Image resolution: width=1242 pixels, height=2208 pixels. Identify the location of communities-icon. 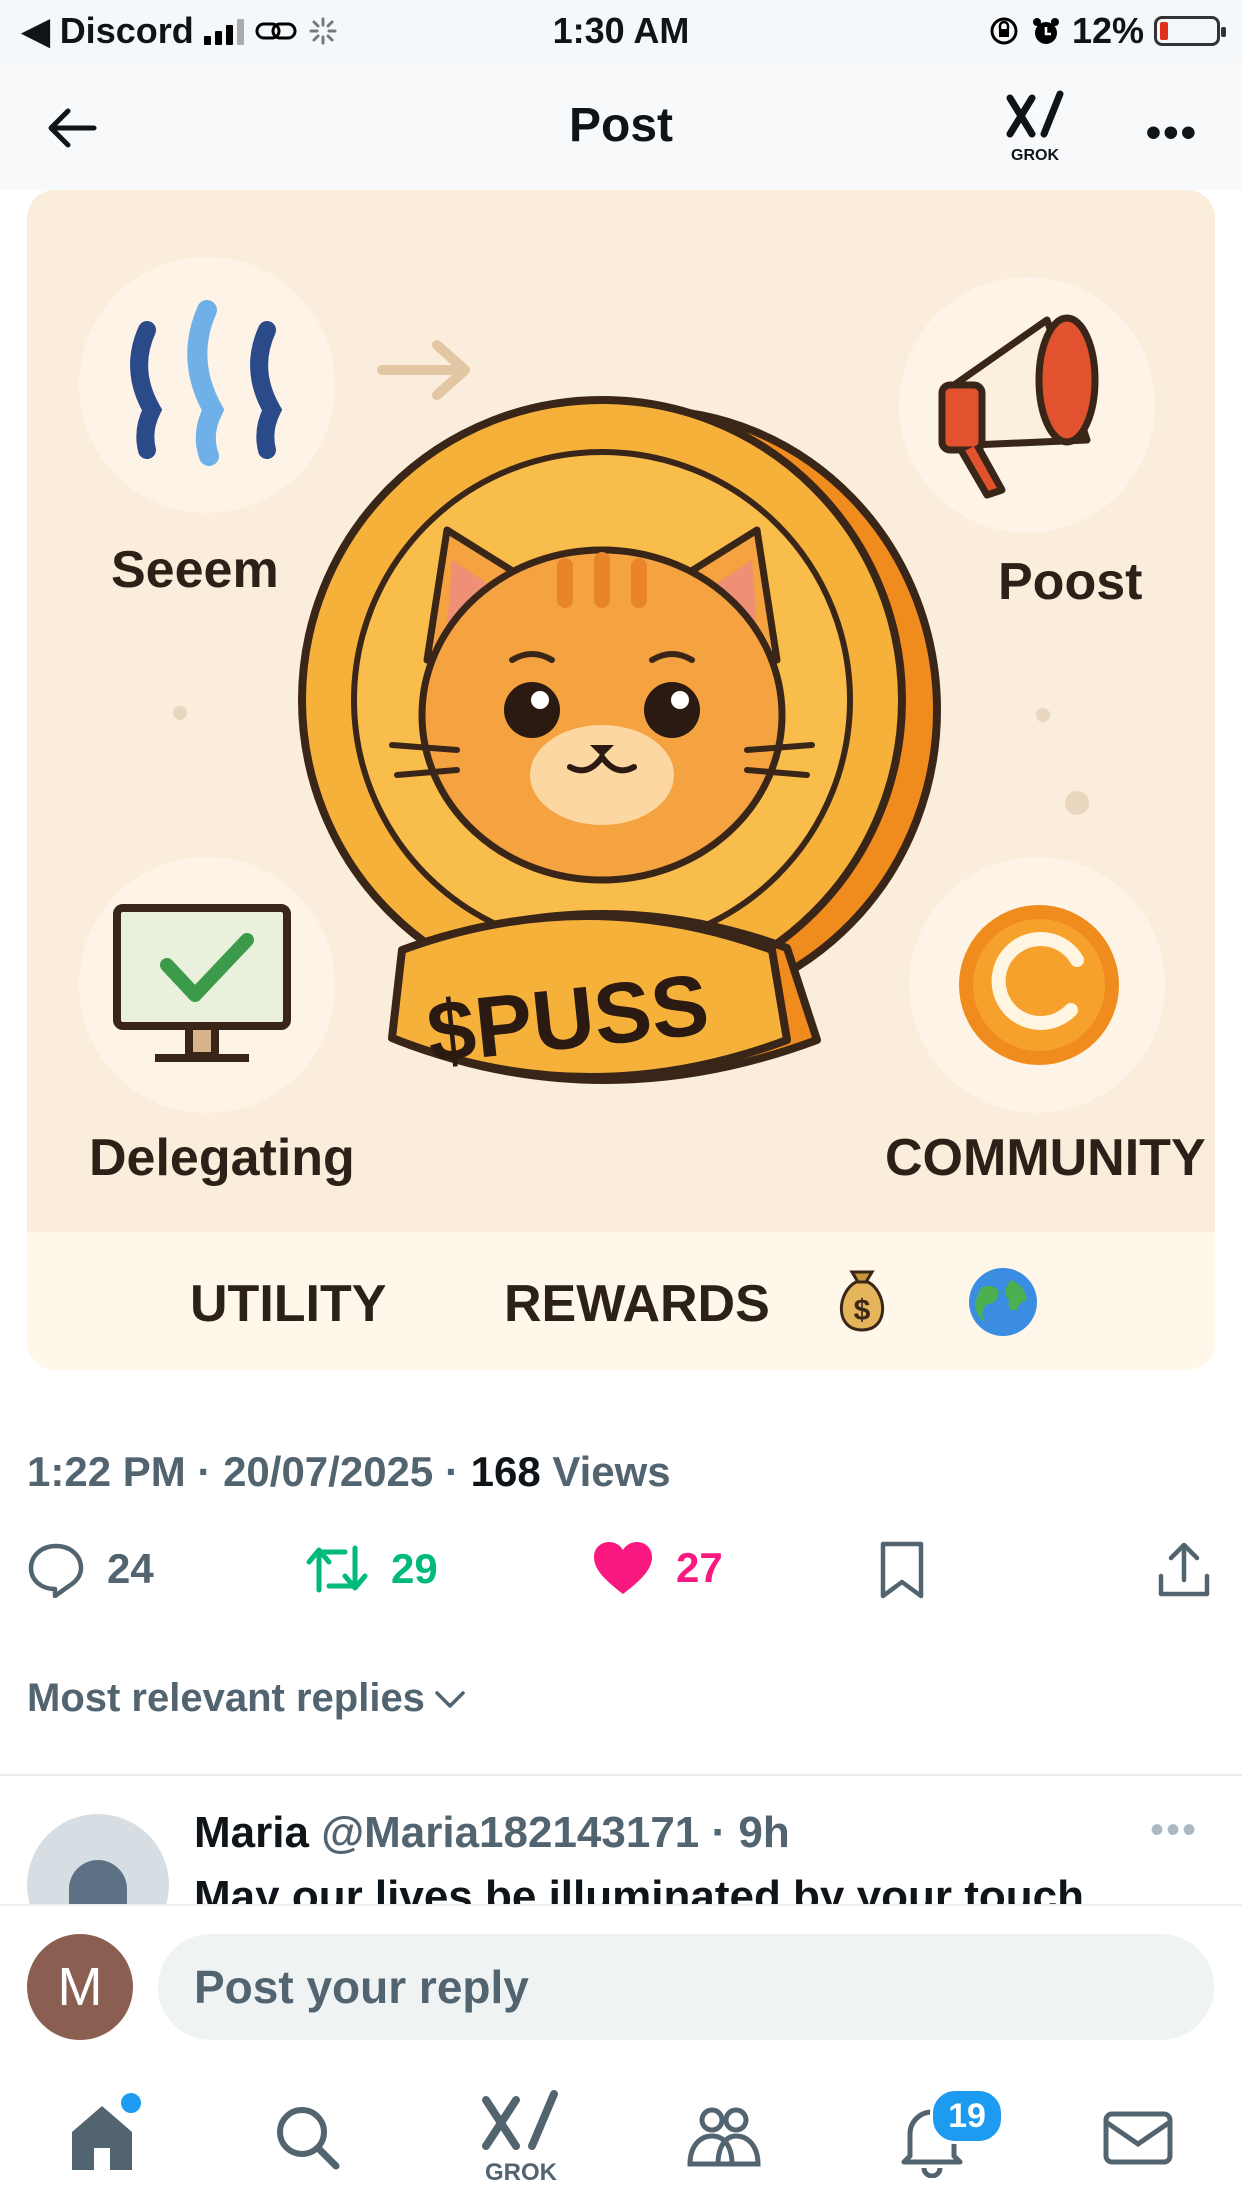
(724, 2138).